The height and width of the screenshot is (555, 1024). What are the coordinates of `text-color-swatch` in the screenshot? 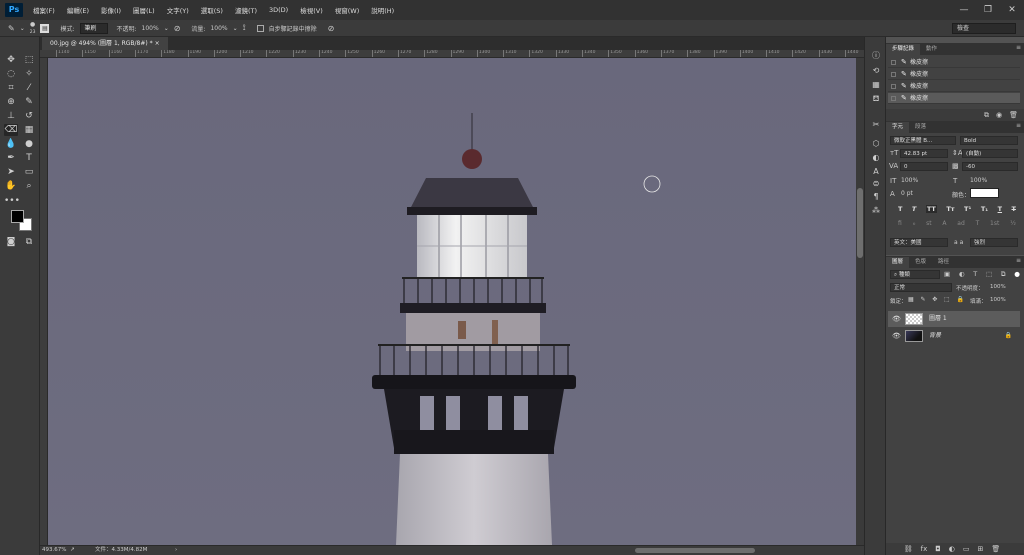 It's located at (984, 193).